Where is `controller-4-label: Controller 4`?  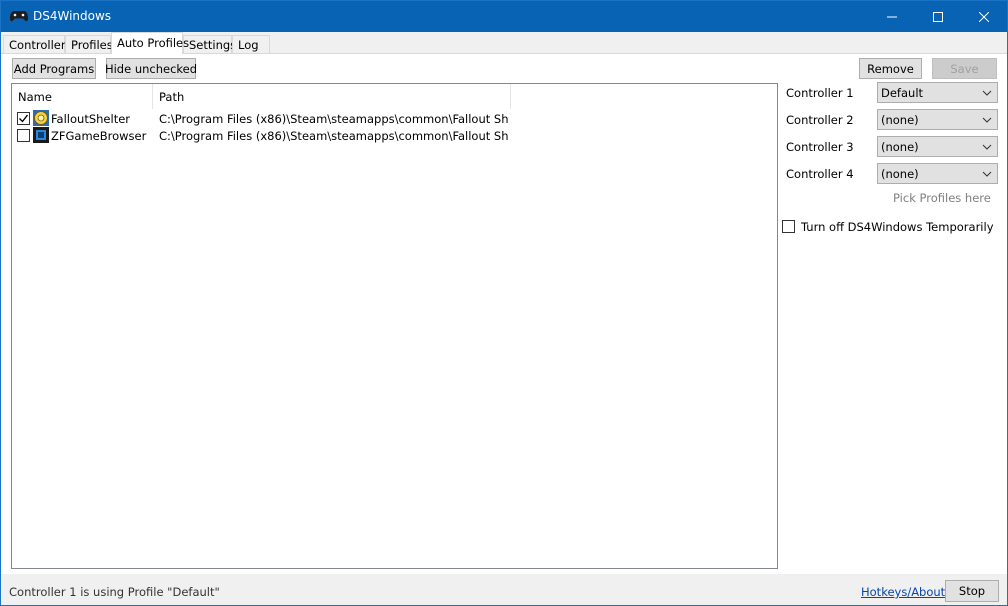 controller-4-label: Controller 4 is located at coordinates (820, 174).